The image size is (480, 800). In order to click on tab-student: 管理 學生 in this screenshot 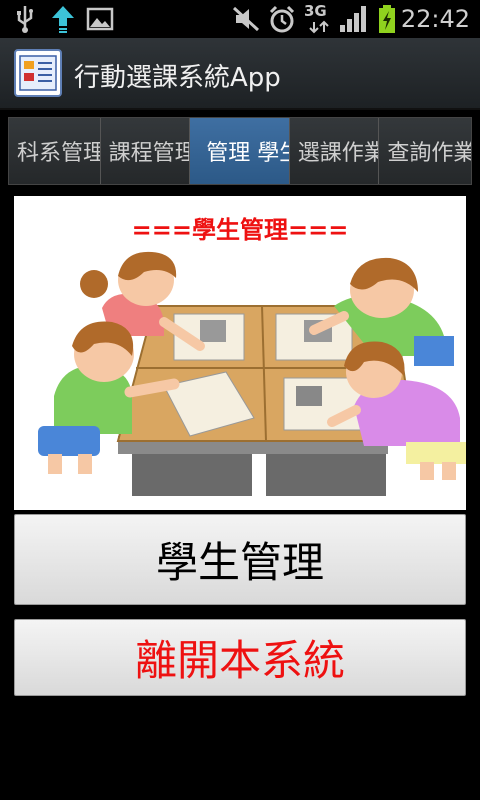, I will do `click(240, 151)`.